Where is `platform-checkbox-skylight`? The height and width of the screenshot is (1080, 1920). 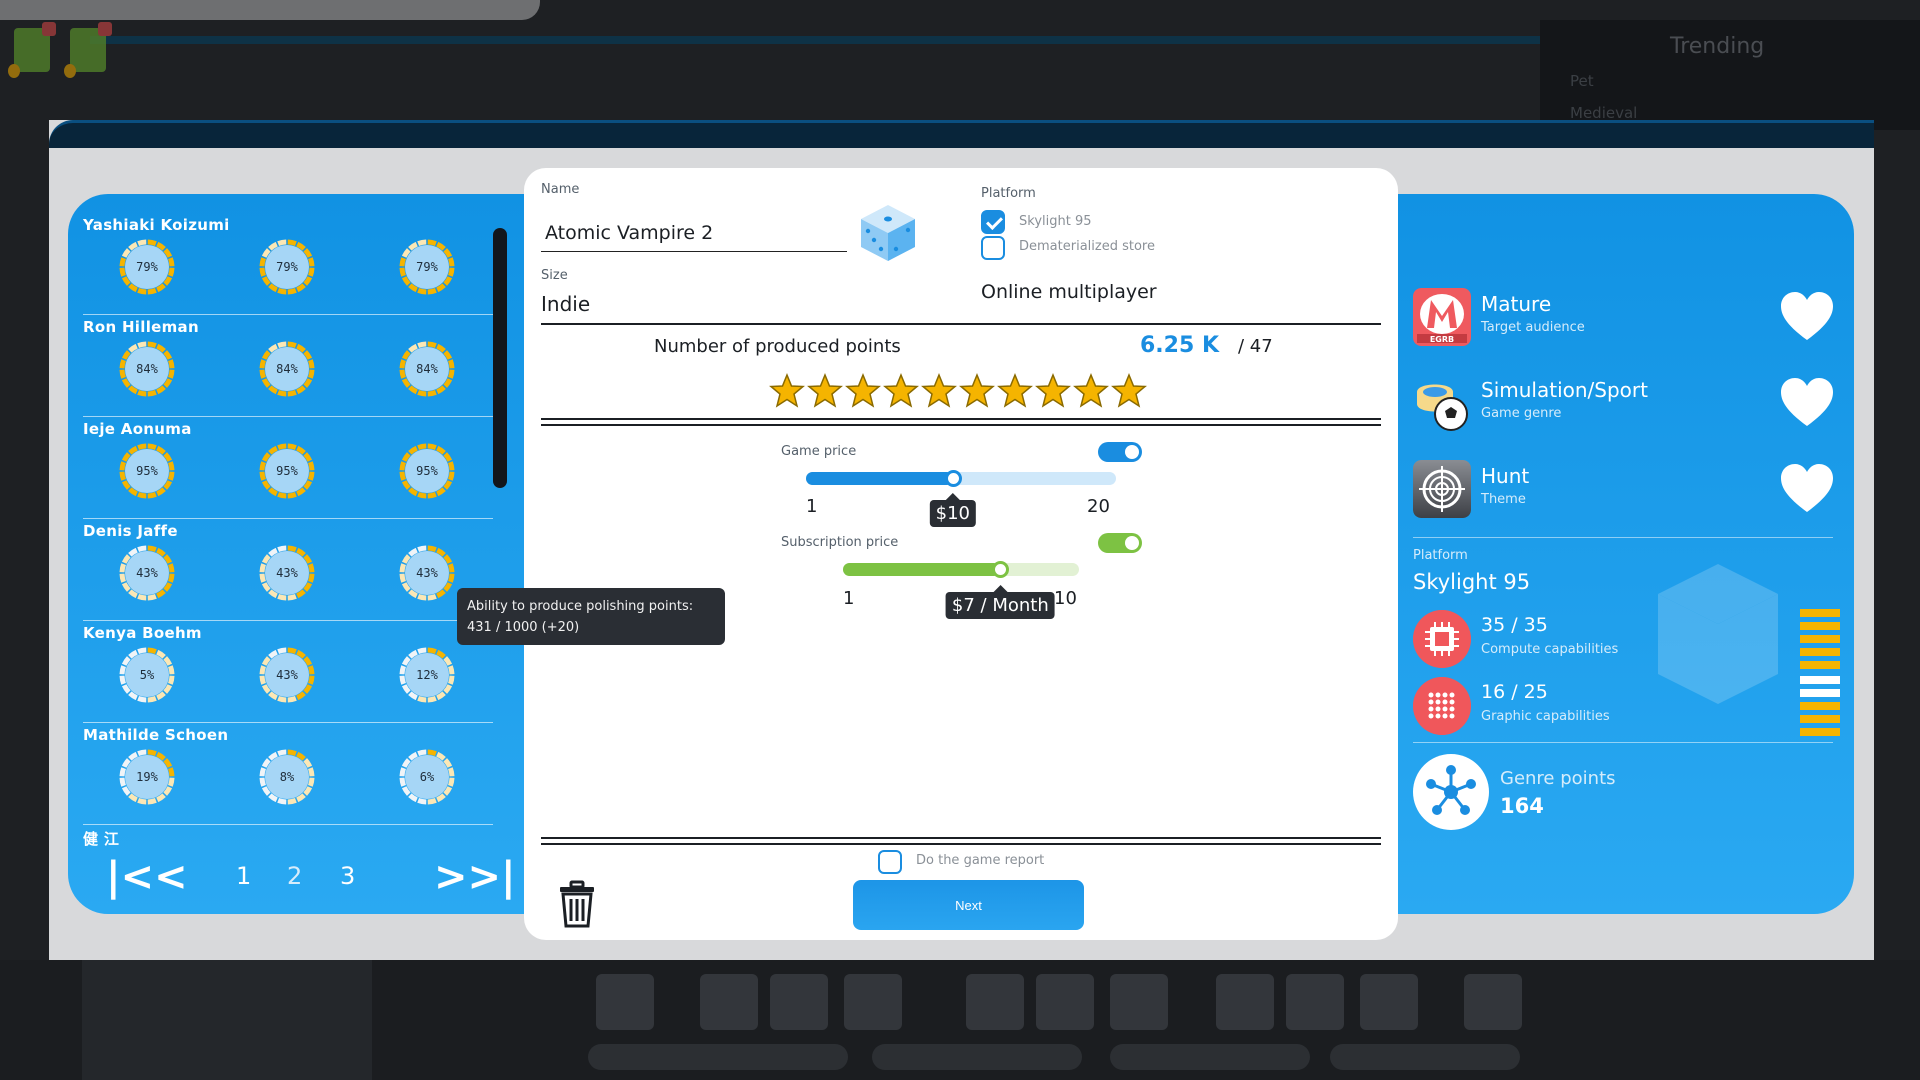
platform-checkbox-skylight is located at coordinates (993, 222).